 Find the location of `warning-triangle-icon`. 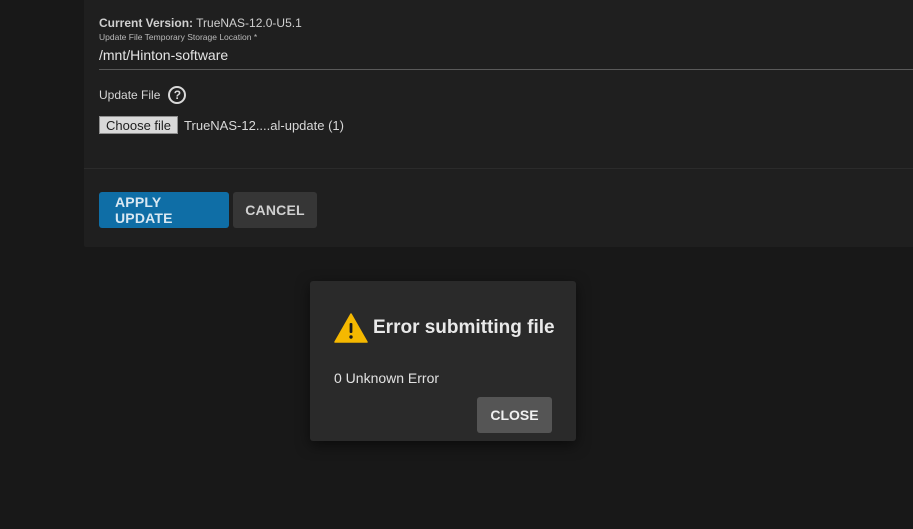

warning-triangle-icon is located at coordinates (351, 328).